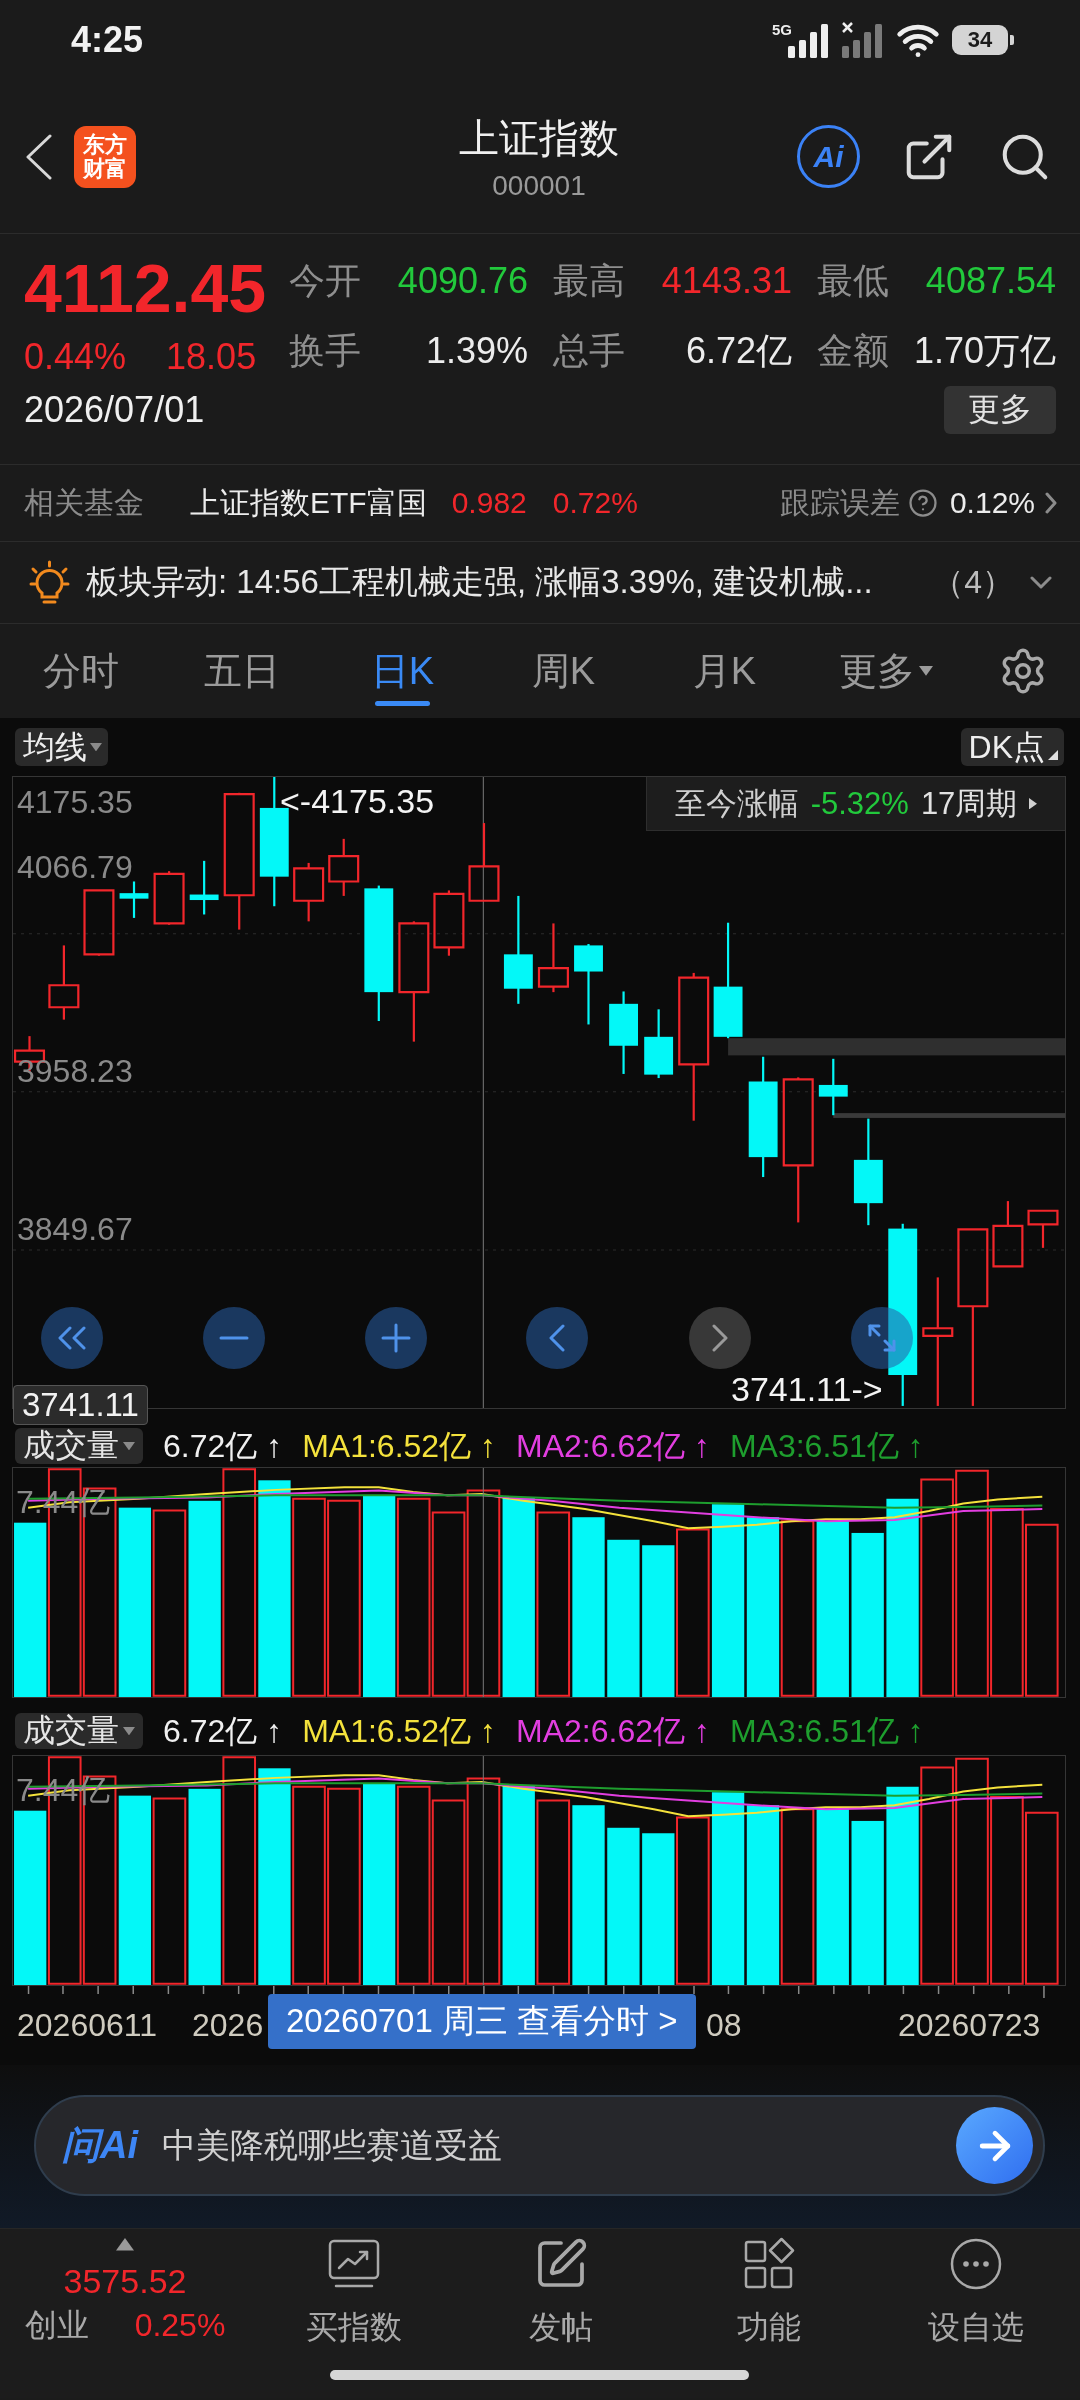 The height and width of the screenshot is (2400, 1080). I want to click on axis-date-label: 20260723, so click(969, 2025).